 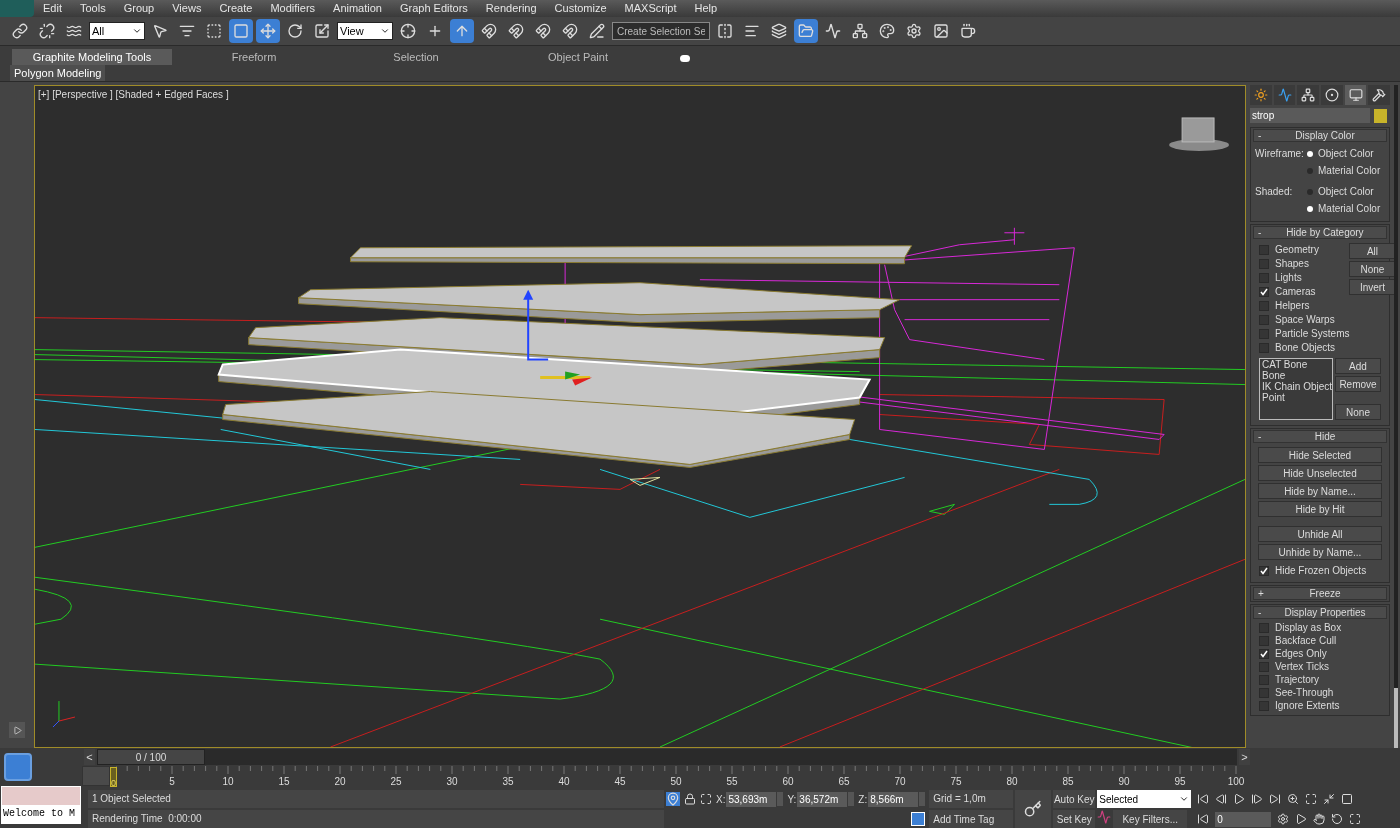 I want to click on list-item: IK Chain Object, so click(x=1296, y=386).